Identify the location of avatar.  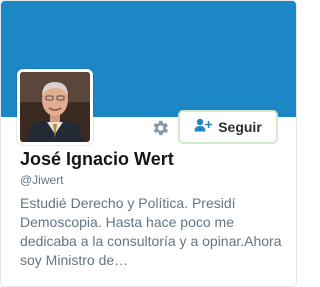
(55, 107).